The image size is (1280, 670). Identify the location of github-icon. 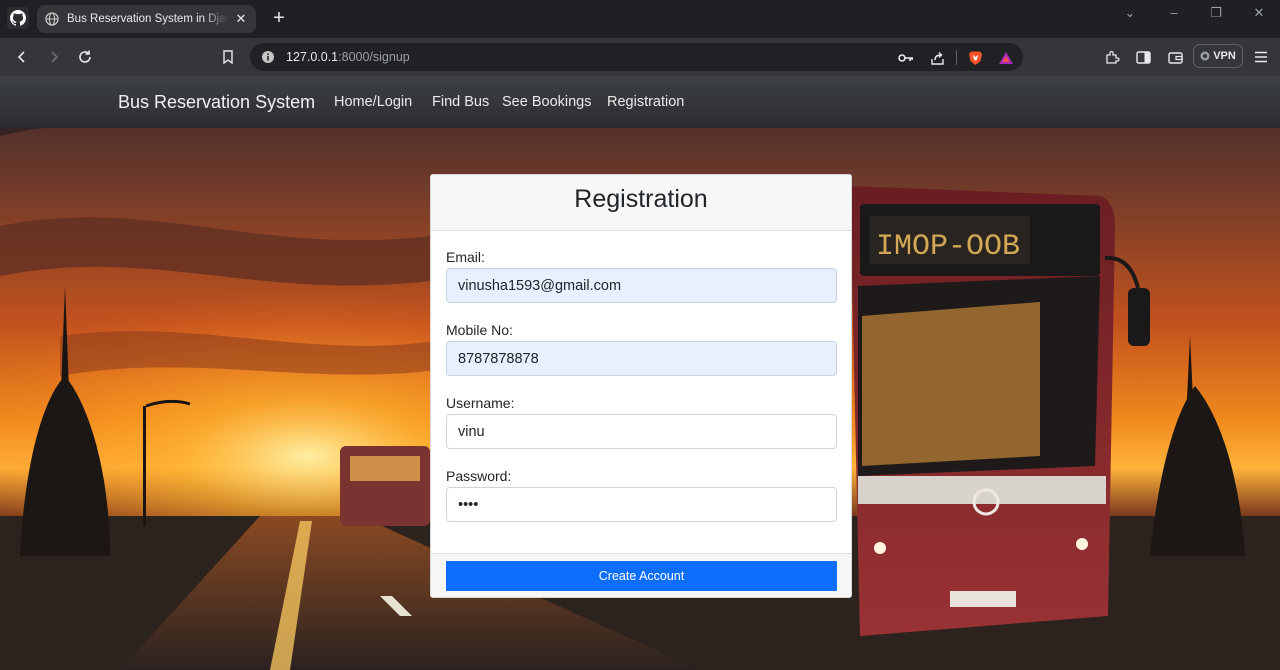
(18, 18).